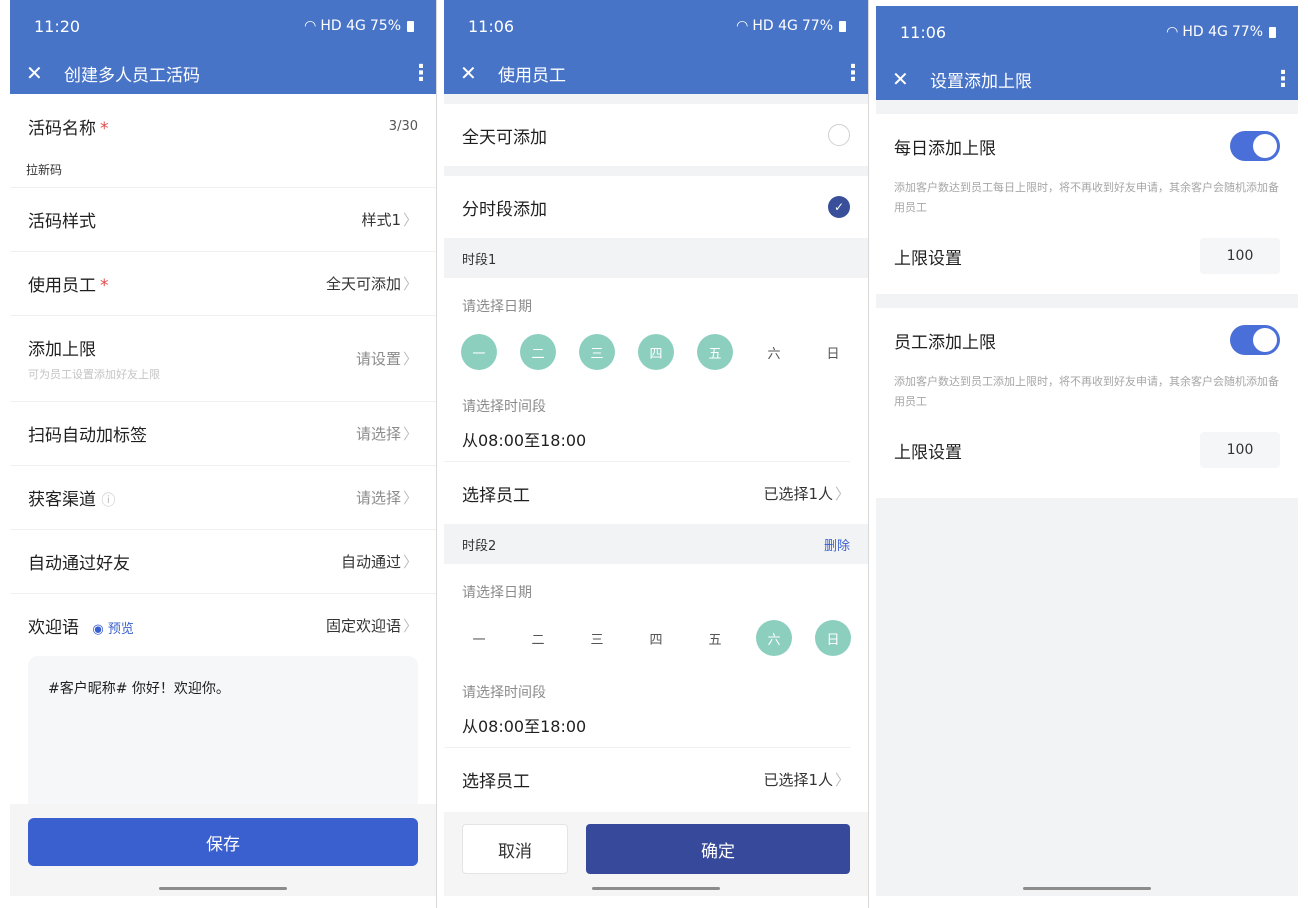 The image size is (1308, 908). Describe the element at coordinates (378, 434) in the screenshot. I see `tag-value: 请选择` at that location.